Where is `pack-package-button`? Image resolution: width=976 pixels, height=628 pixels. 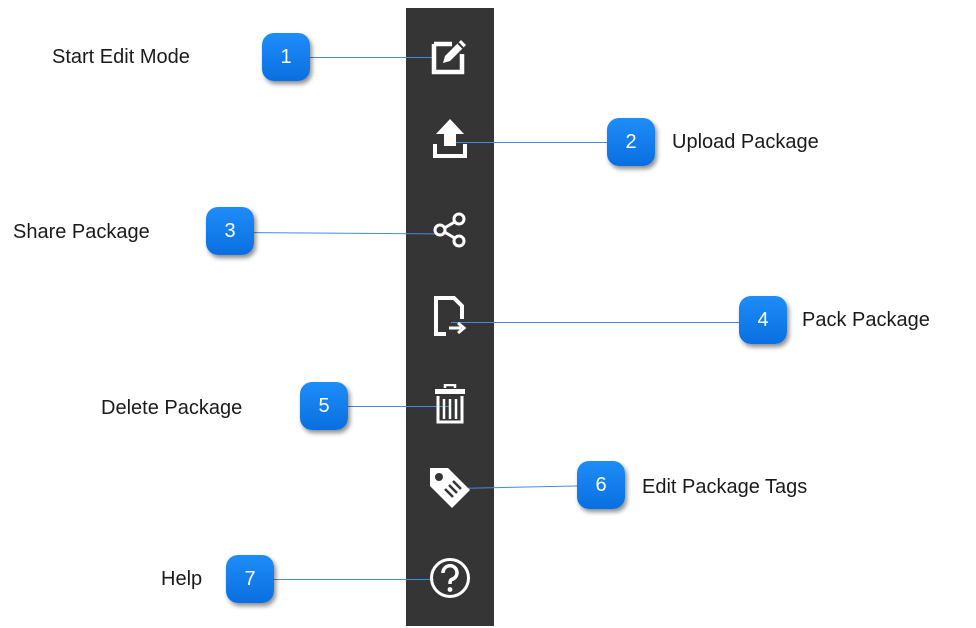 pack-package-button is located at coordinates (450, 316).